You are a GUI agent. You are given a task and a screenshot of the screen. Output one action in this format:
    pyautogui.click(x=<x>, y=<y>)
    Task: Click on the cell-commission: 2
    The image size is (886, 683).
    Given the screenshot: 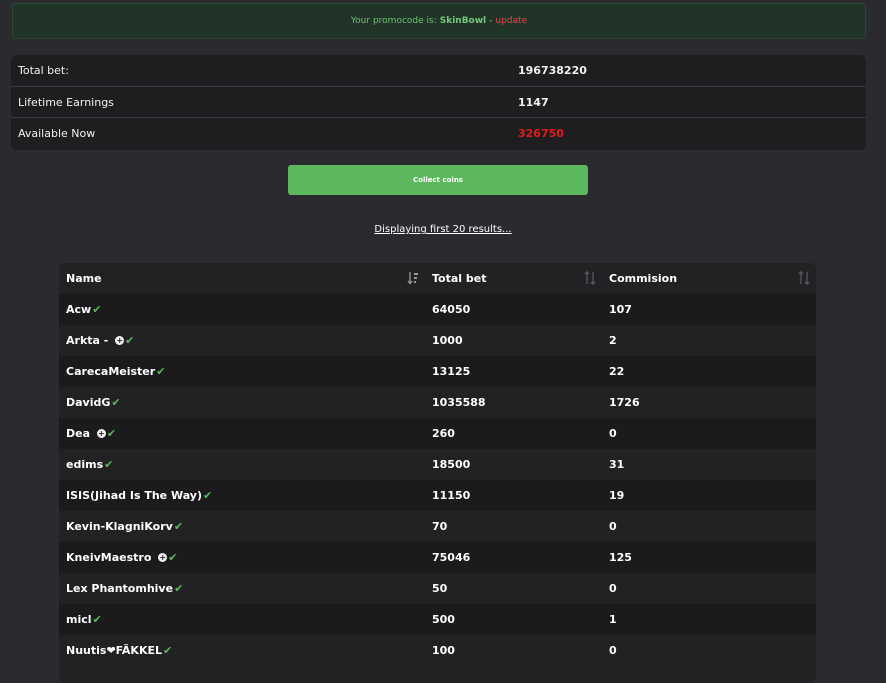 What is the action you would take?
    pyautogui.click(x=613, y=340)
    